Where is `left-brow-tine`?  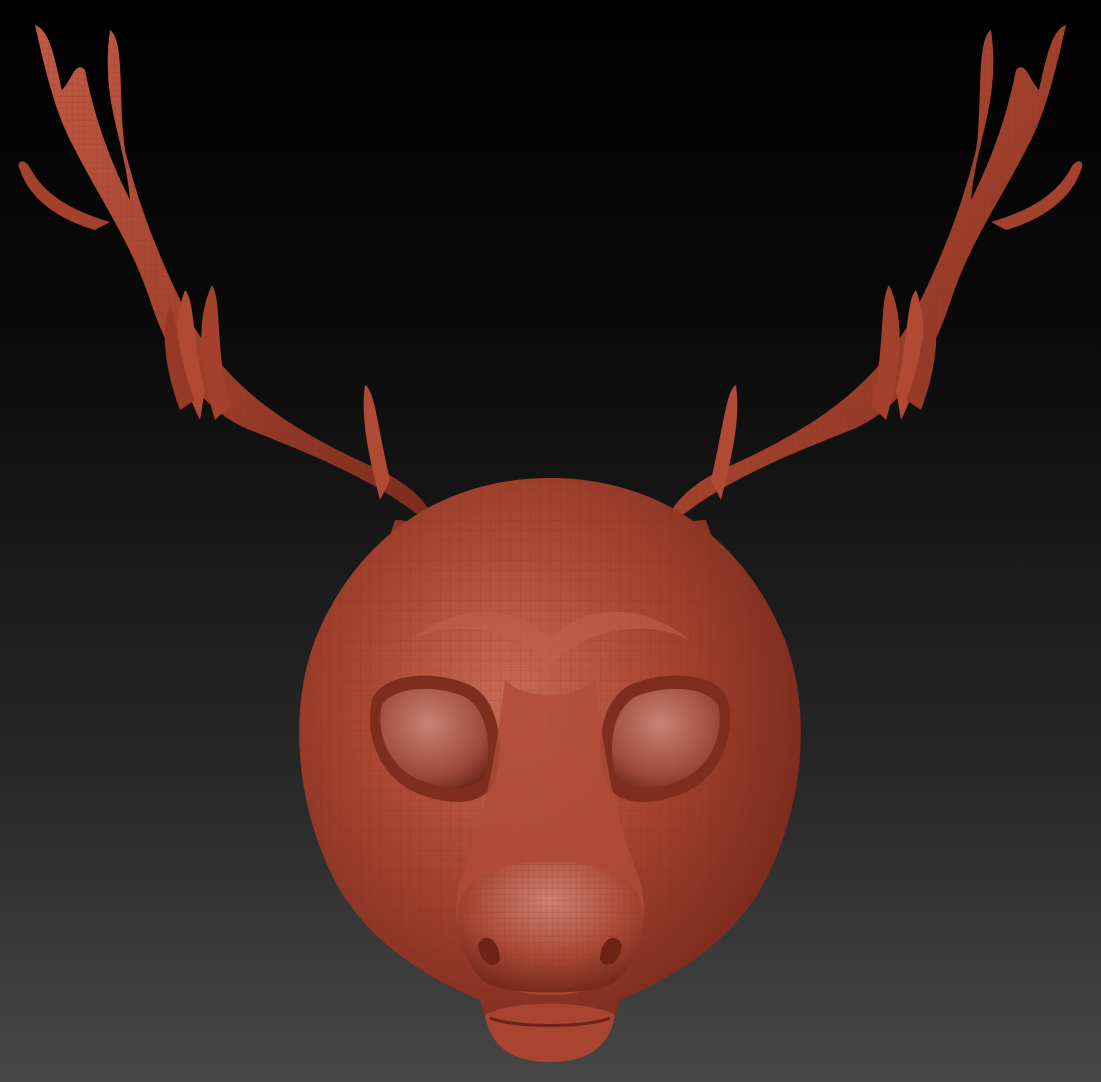
left-brow-tine is located at coordinates (376, 442).